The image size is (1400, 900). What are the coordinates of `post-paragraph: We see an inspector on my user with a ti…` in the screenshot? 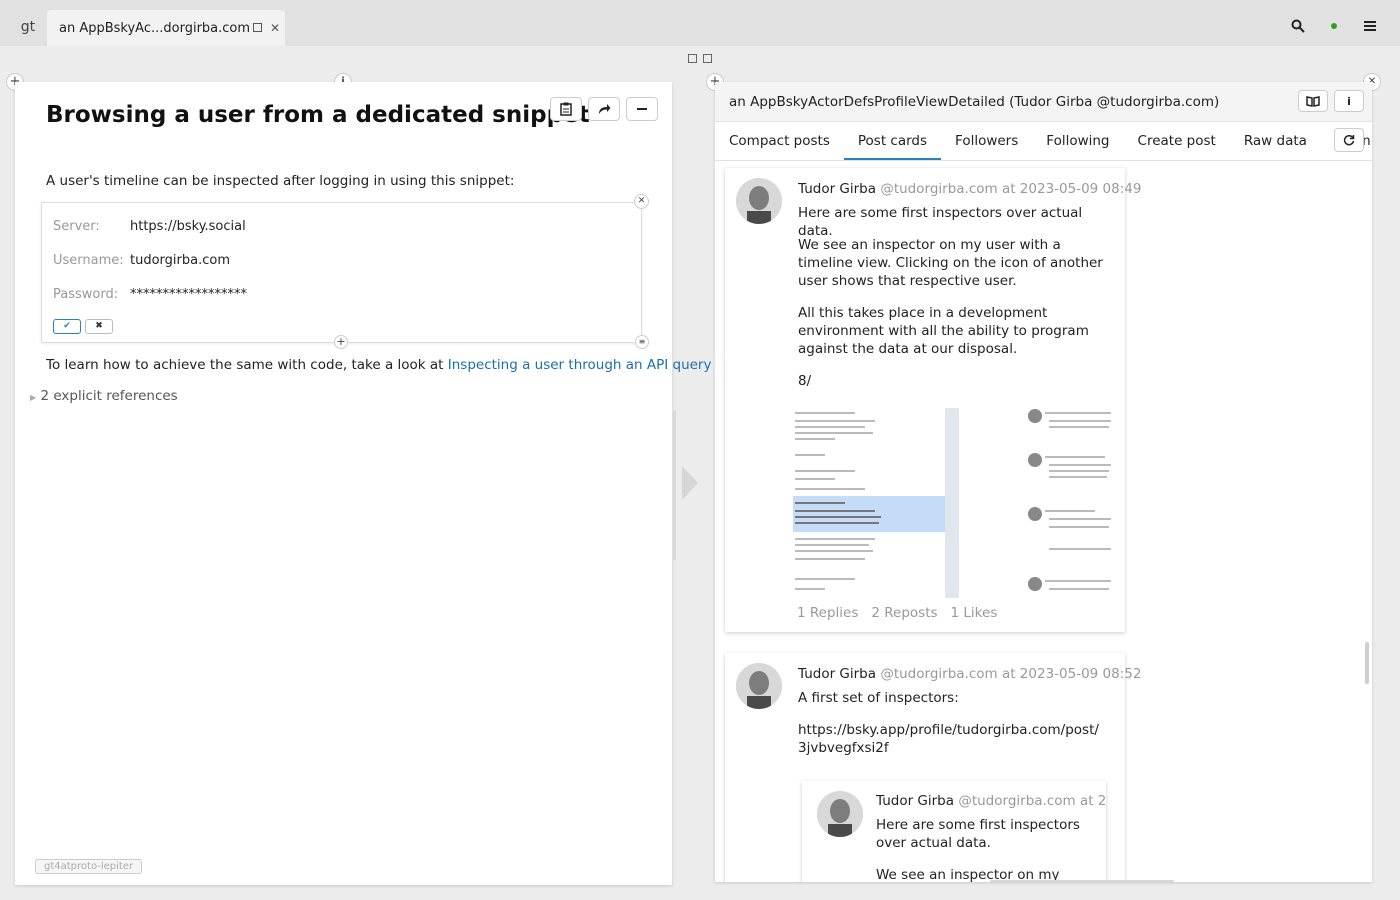 It's located at (950, 263).